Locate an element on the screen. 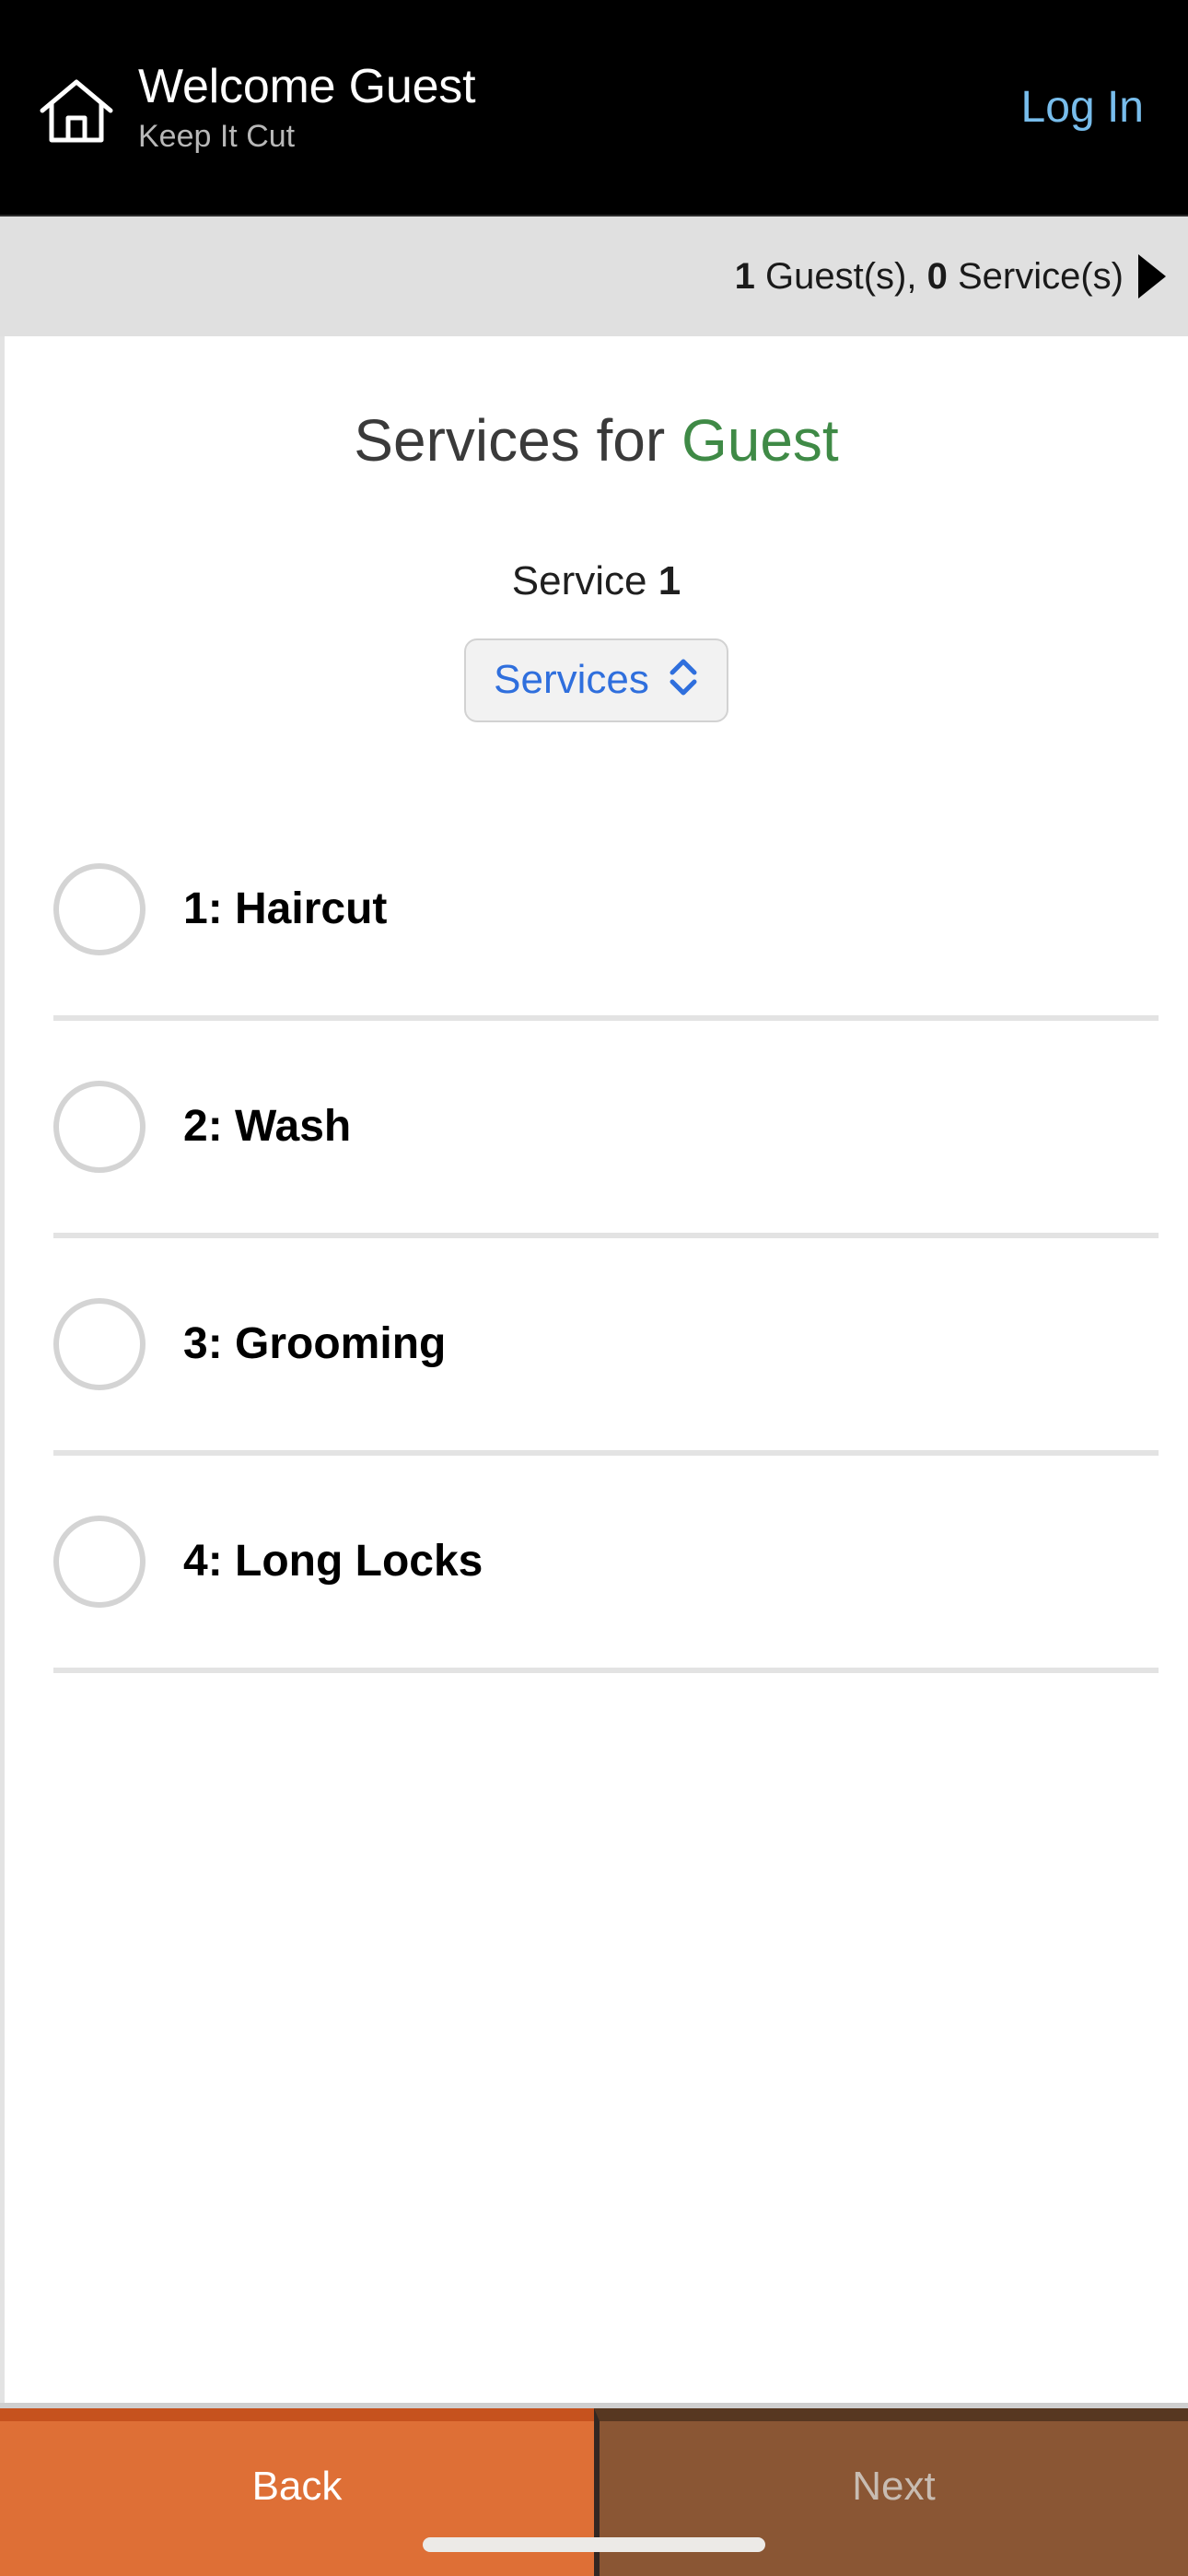 The image size is (1188, 2576). caret-right-icon is located at coordinates (1152, 276).